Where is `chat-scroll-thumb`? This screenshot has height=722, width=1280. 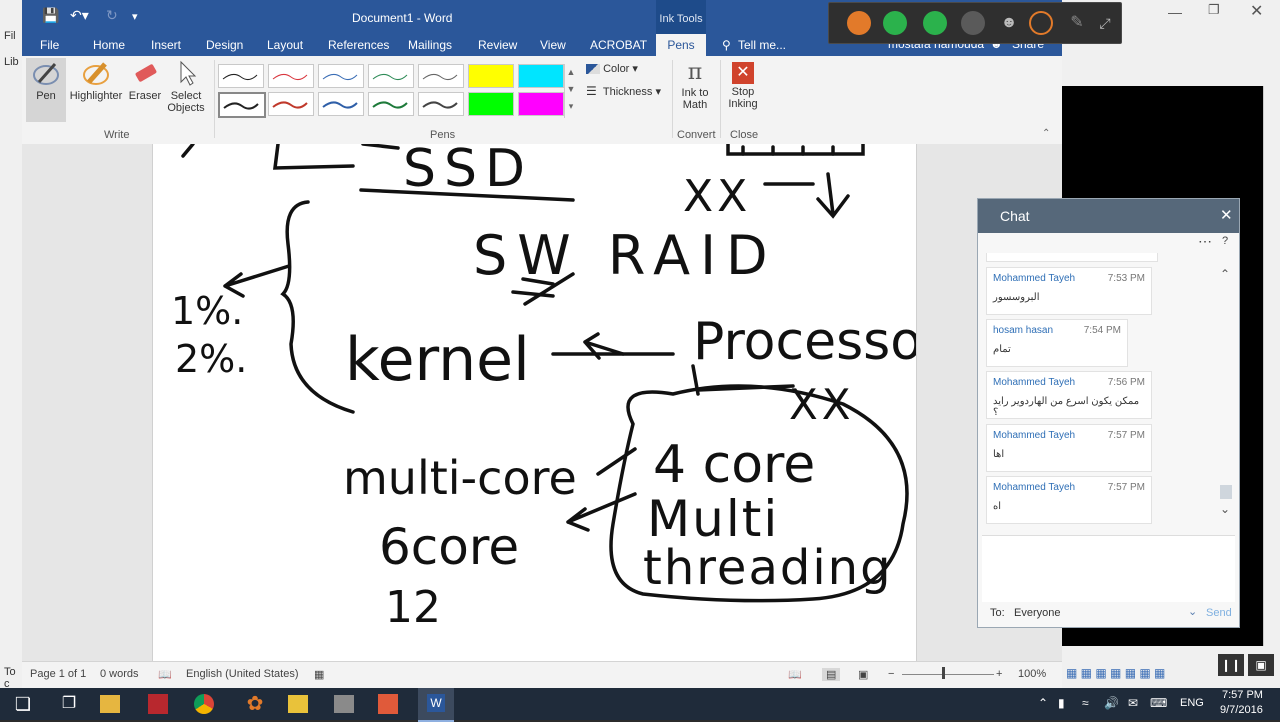
chat-scroll-thumb is located at coordinates (1226, 492).